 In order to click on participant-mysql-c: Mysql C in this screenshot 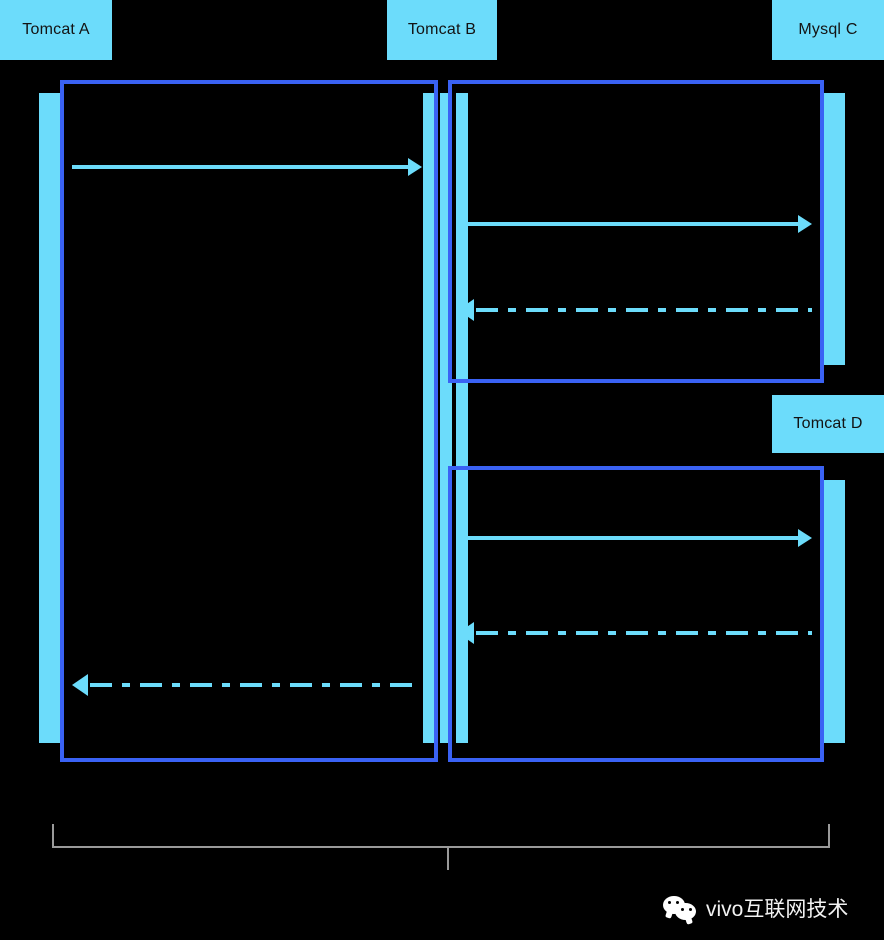, I will do `click(828, 30)`.